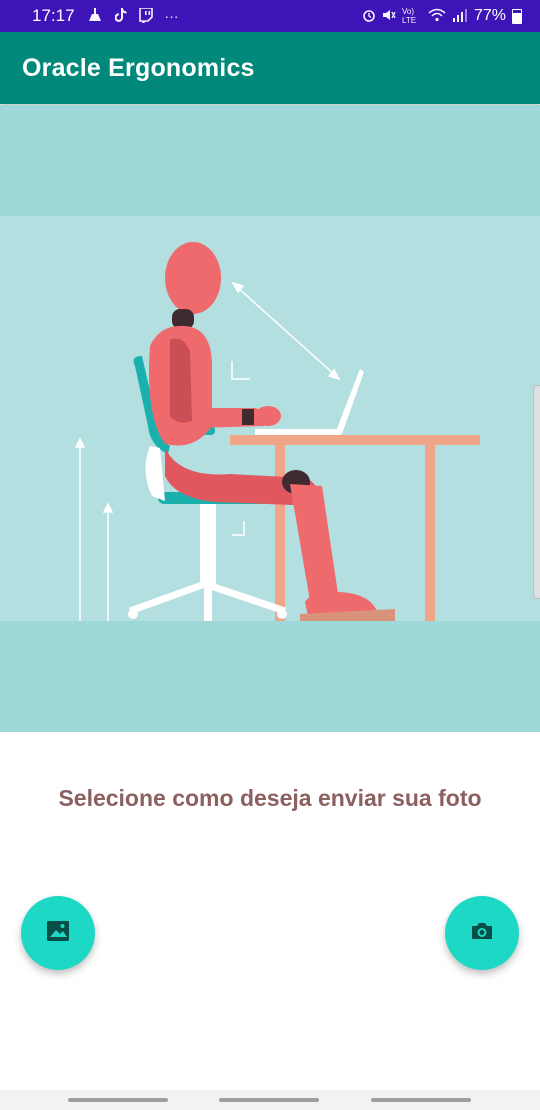  I want to click on camera-icon, so click(482, 933).